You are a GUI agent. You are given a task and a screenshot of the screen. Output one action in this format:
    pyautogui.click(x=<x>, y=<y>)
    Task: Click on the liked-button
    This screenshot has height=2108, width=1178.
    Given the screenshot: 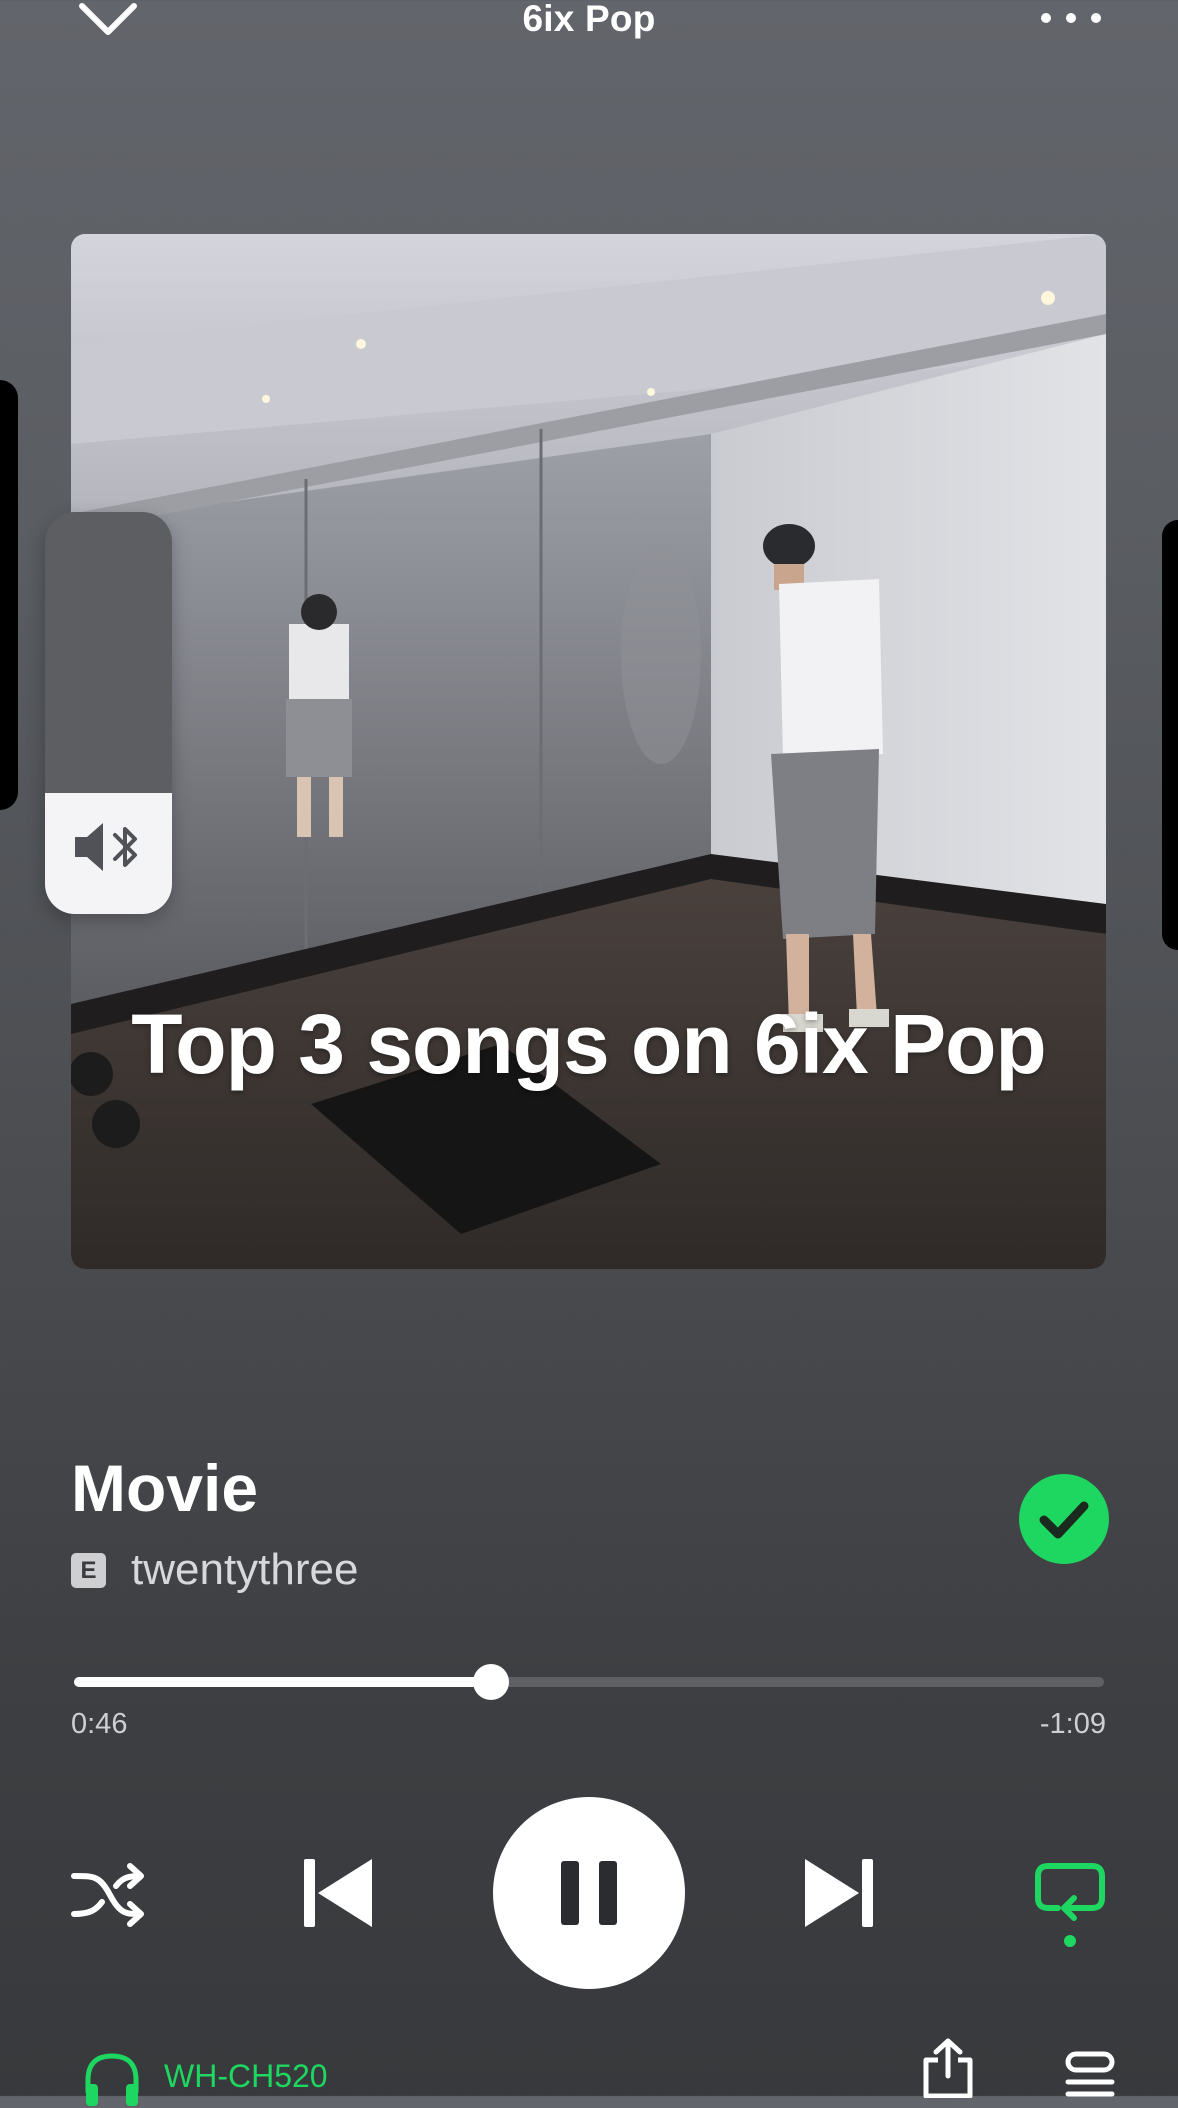 What is the action you would take?
    pyautogui.click(x=1064, y=1519)
    